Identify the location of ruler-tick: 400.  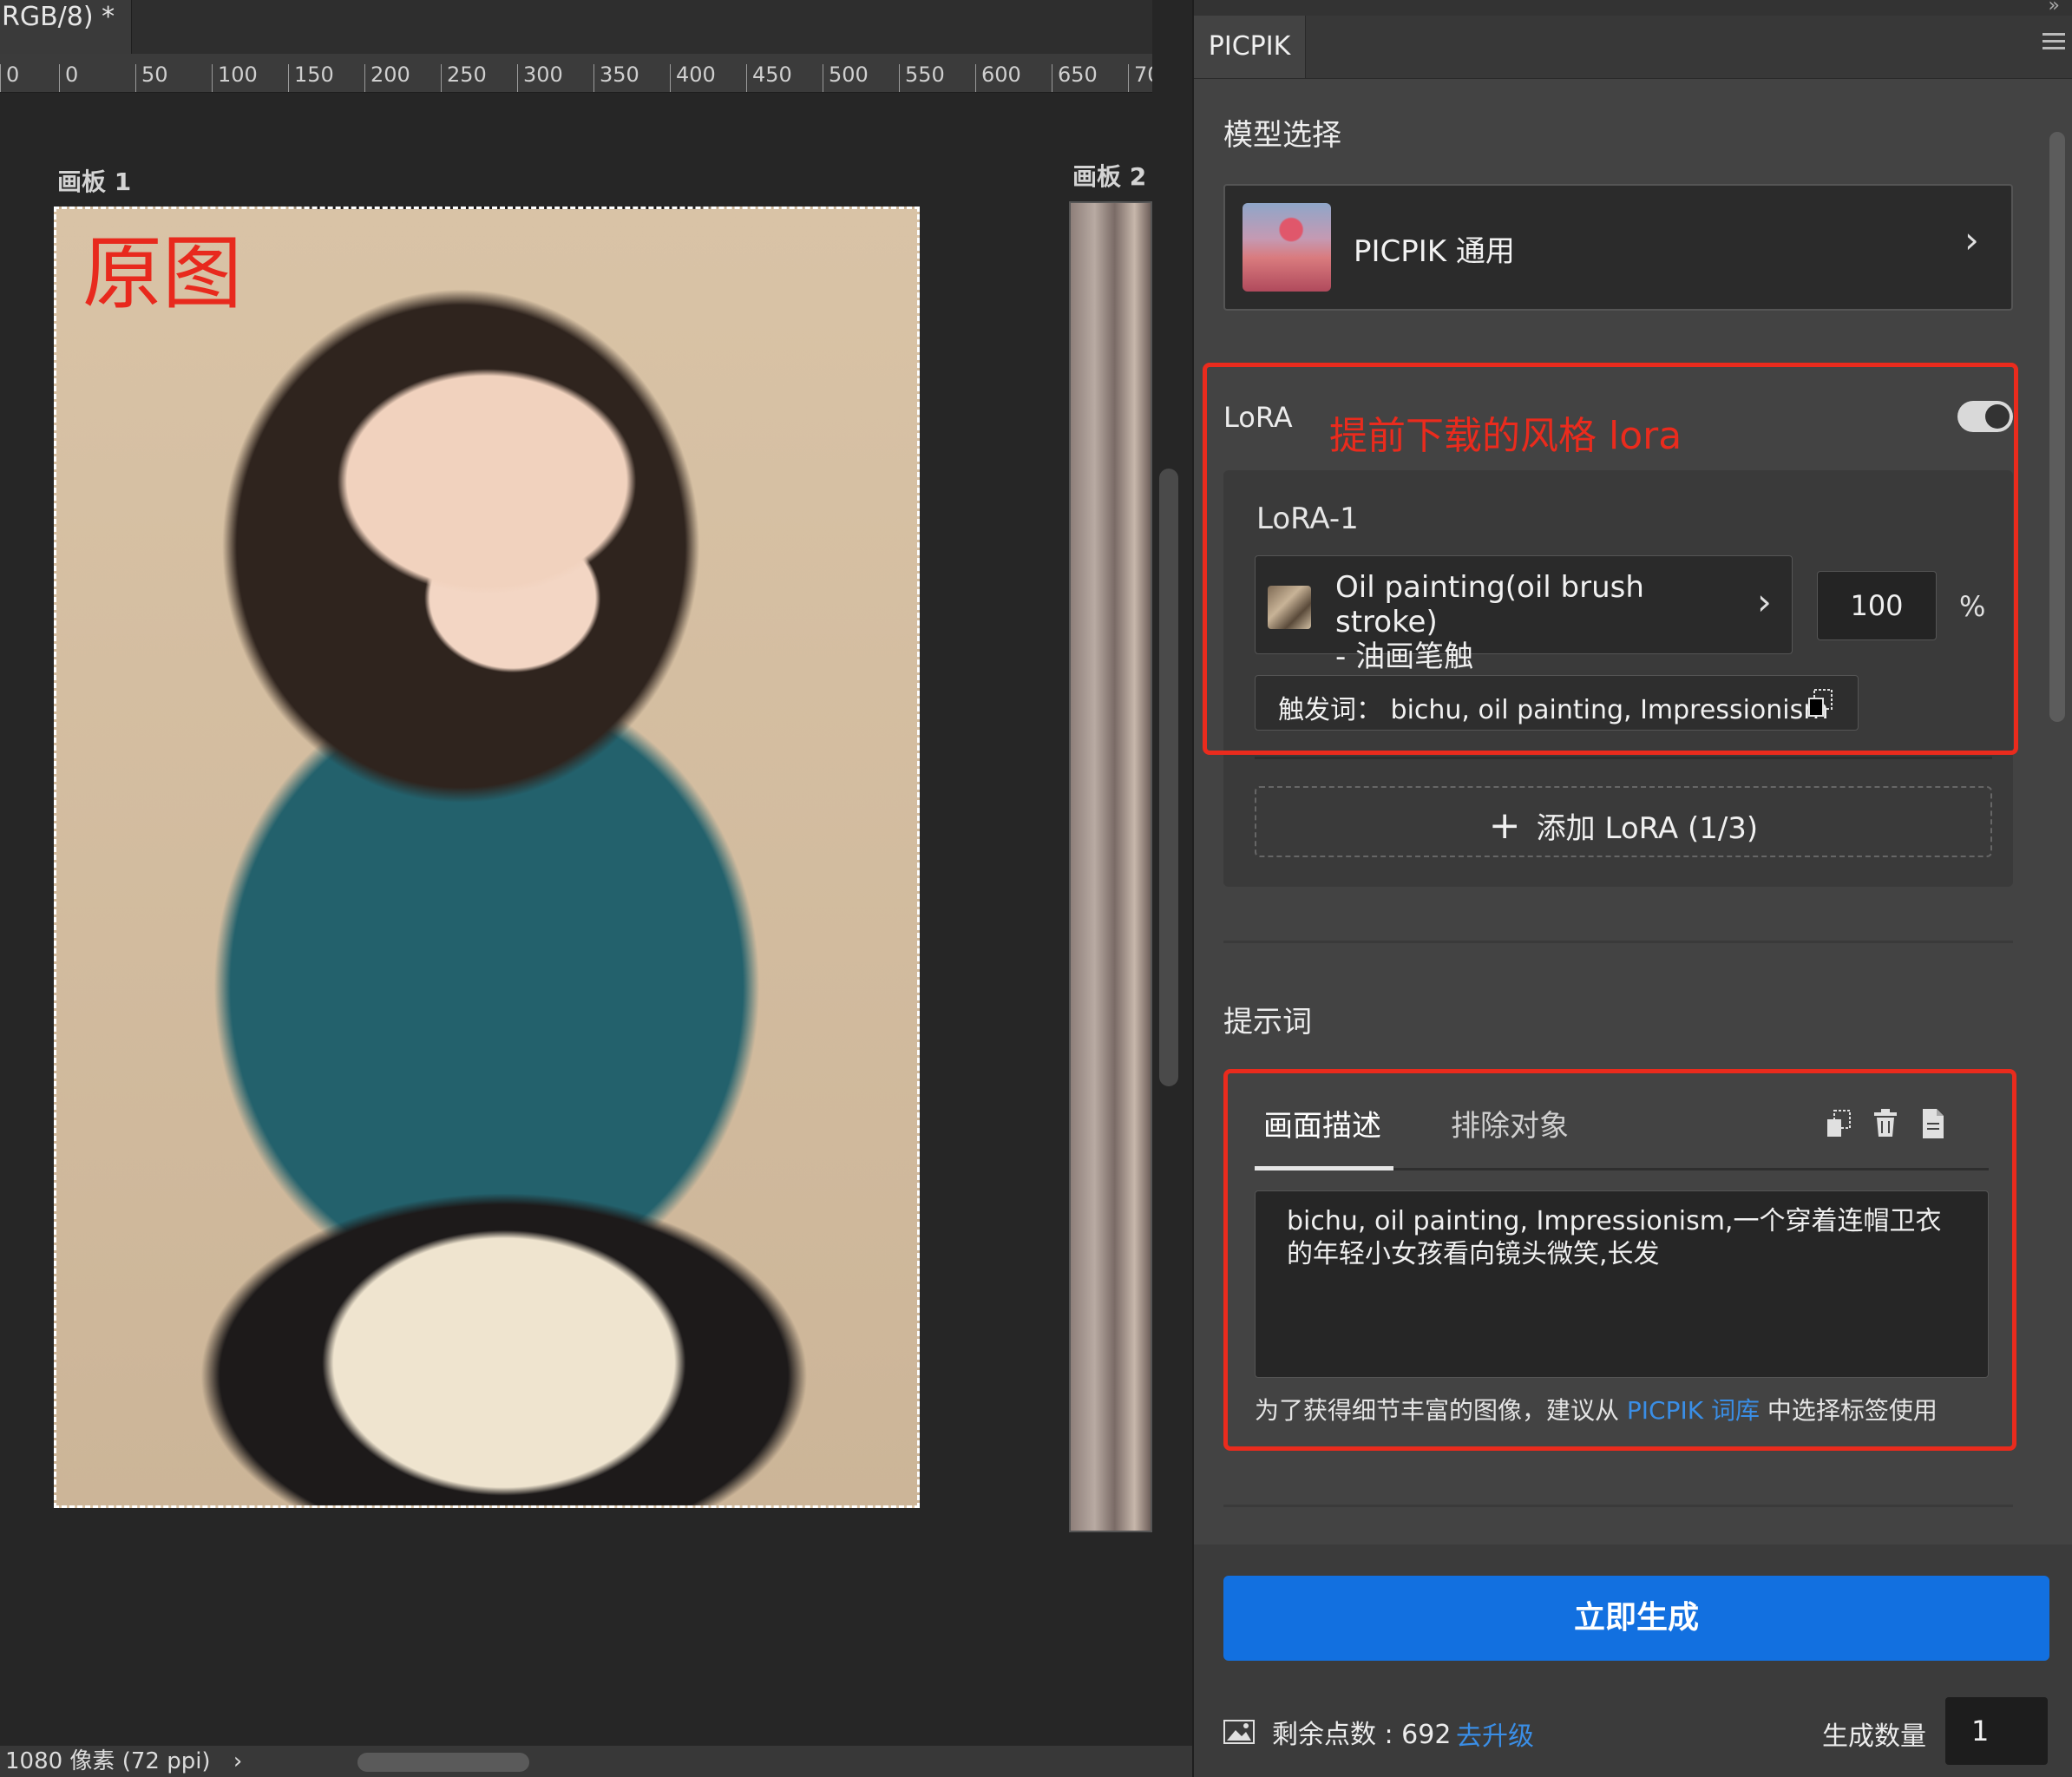
(693, 78).